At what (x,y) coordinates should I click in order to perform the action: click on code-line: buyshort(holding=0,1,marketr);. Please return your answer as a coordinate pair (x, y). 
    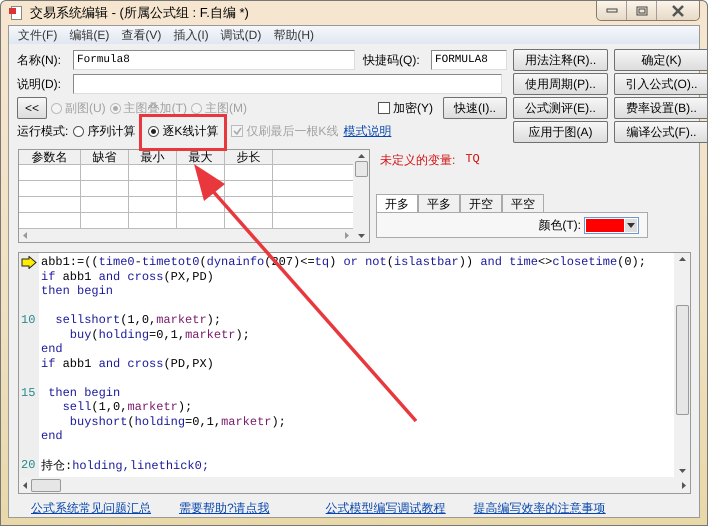
    Looking at the image, I should click on (177, 421).